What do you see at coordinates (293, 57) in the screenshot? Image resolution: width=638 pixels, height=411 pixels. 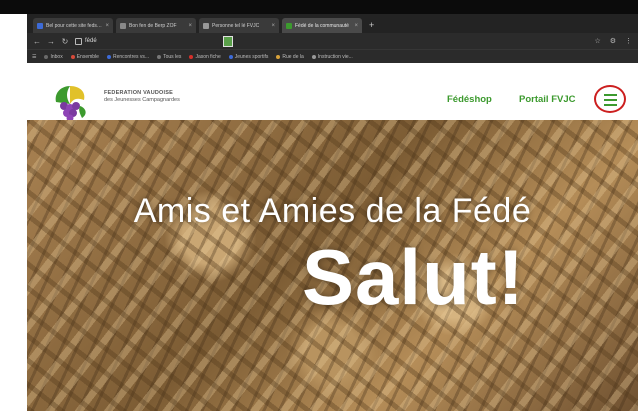 I see `bookmark-label: Rue de la` at bounding box center [293, 57].